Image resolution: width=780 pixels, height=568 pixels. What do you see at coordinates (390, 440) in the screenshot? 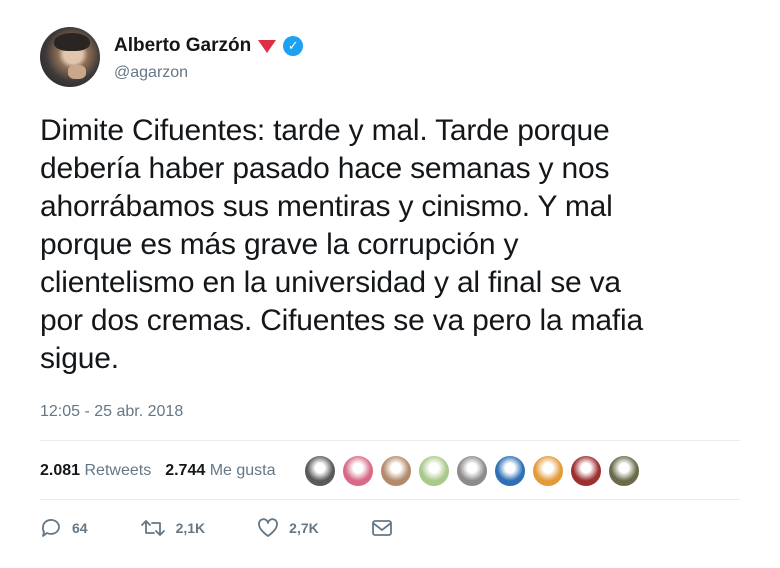
I see `divider-top` at bounding box center [390, 440].